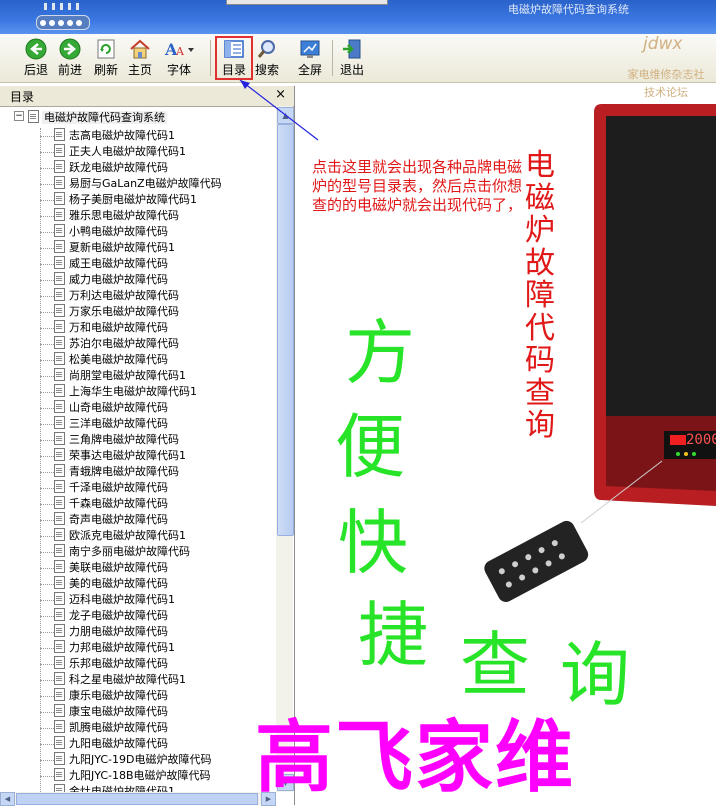 This screenshot has width=716, height=806. I want to click on hscroll-thumb, so click(137, 799).